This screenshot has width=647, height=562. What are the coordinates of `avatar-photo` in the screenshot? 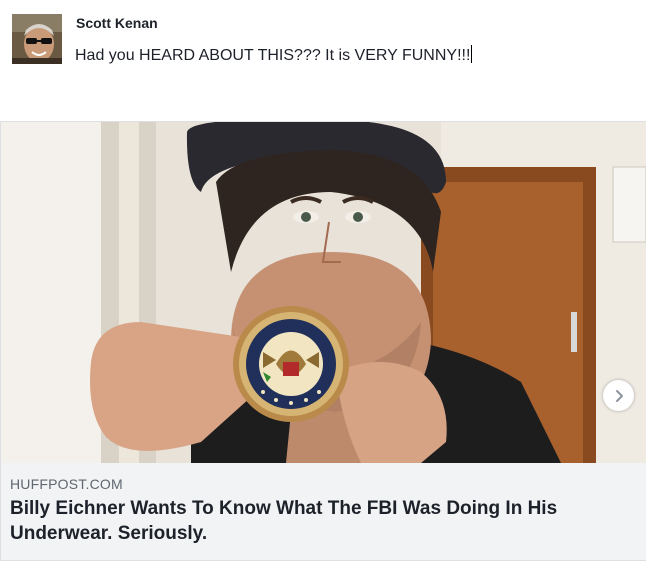 It's located at (37, 39).